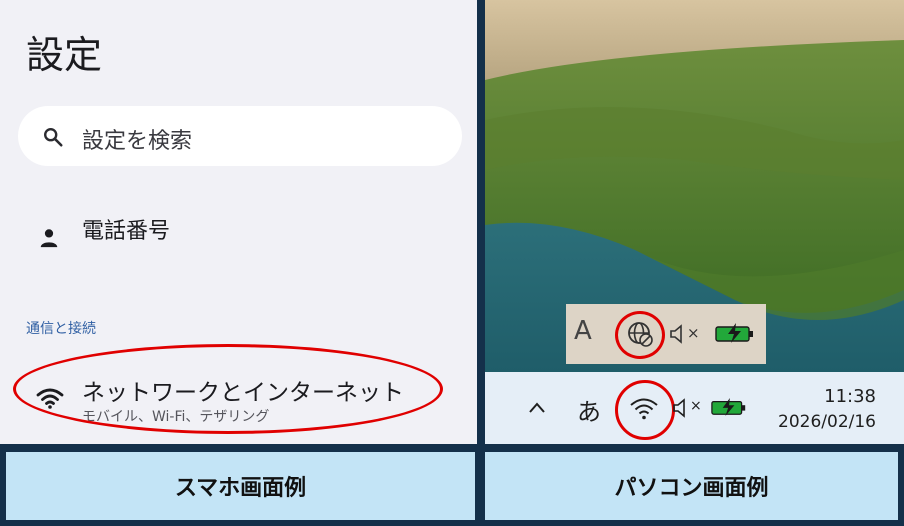 Image resolution: width=904 pixels, height=526 pixels. I want to click on settings-item-label: 電話番号, so click(126, 231).